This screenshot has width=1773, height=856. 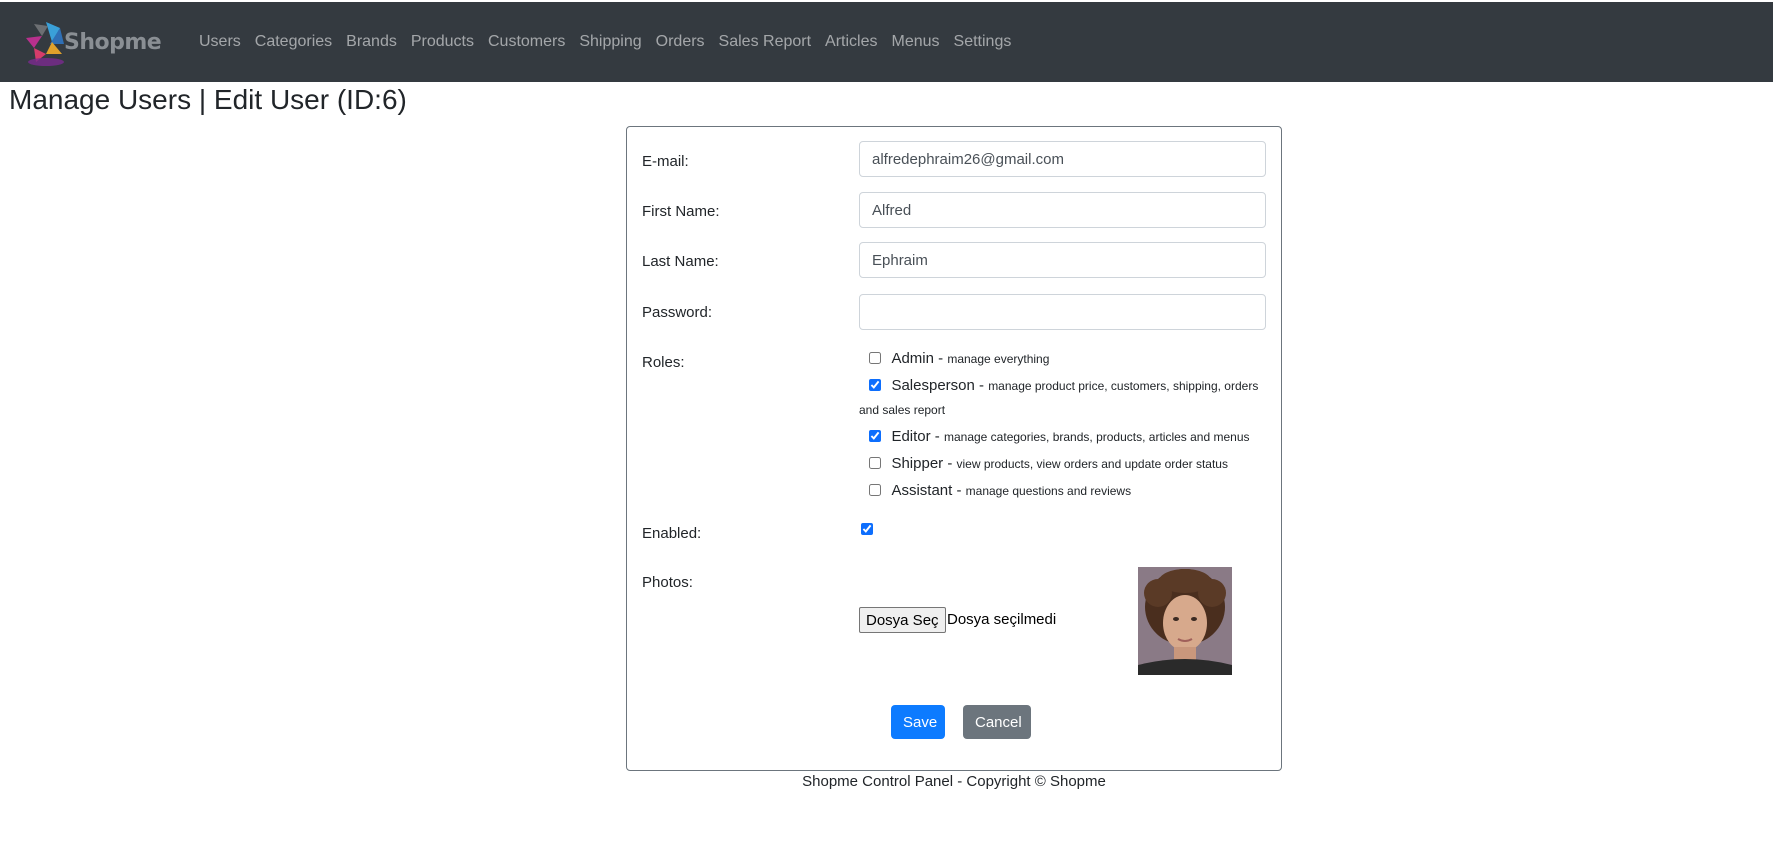 I want to click on nav-link-brands: Brands, so click(x=371, y=42).